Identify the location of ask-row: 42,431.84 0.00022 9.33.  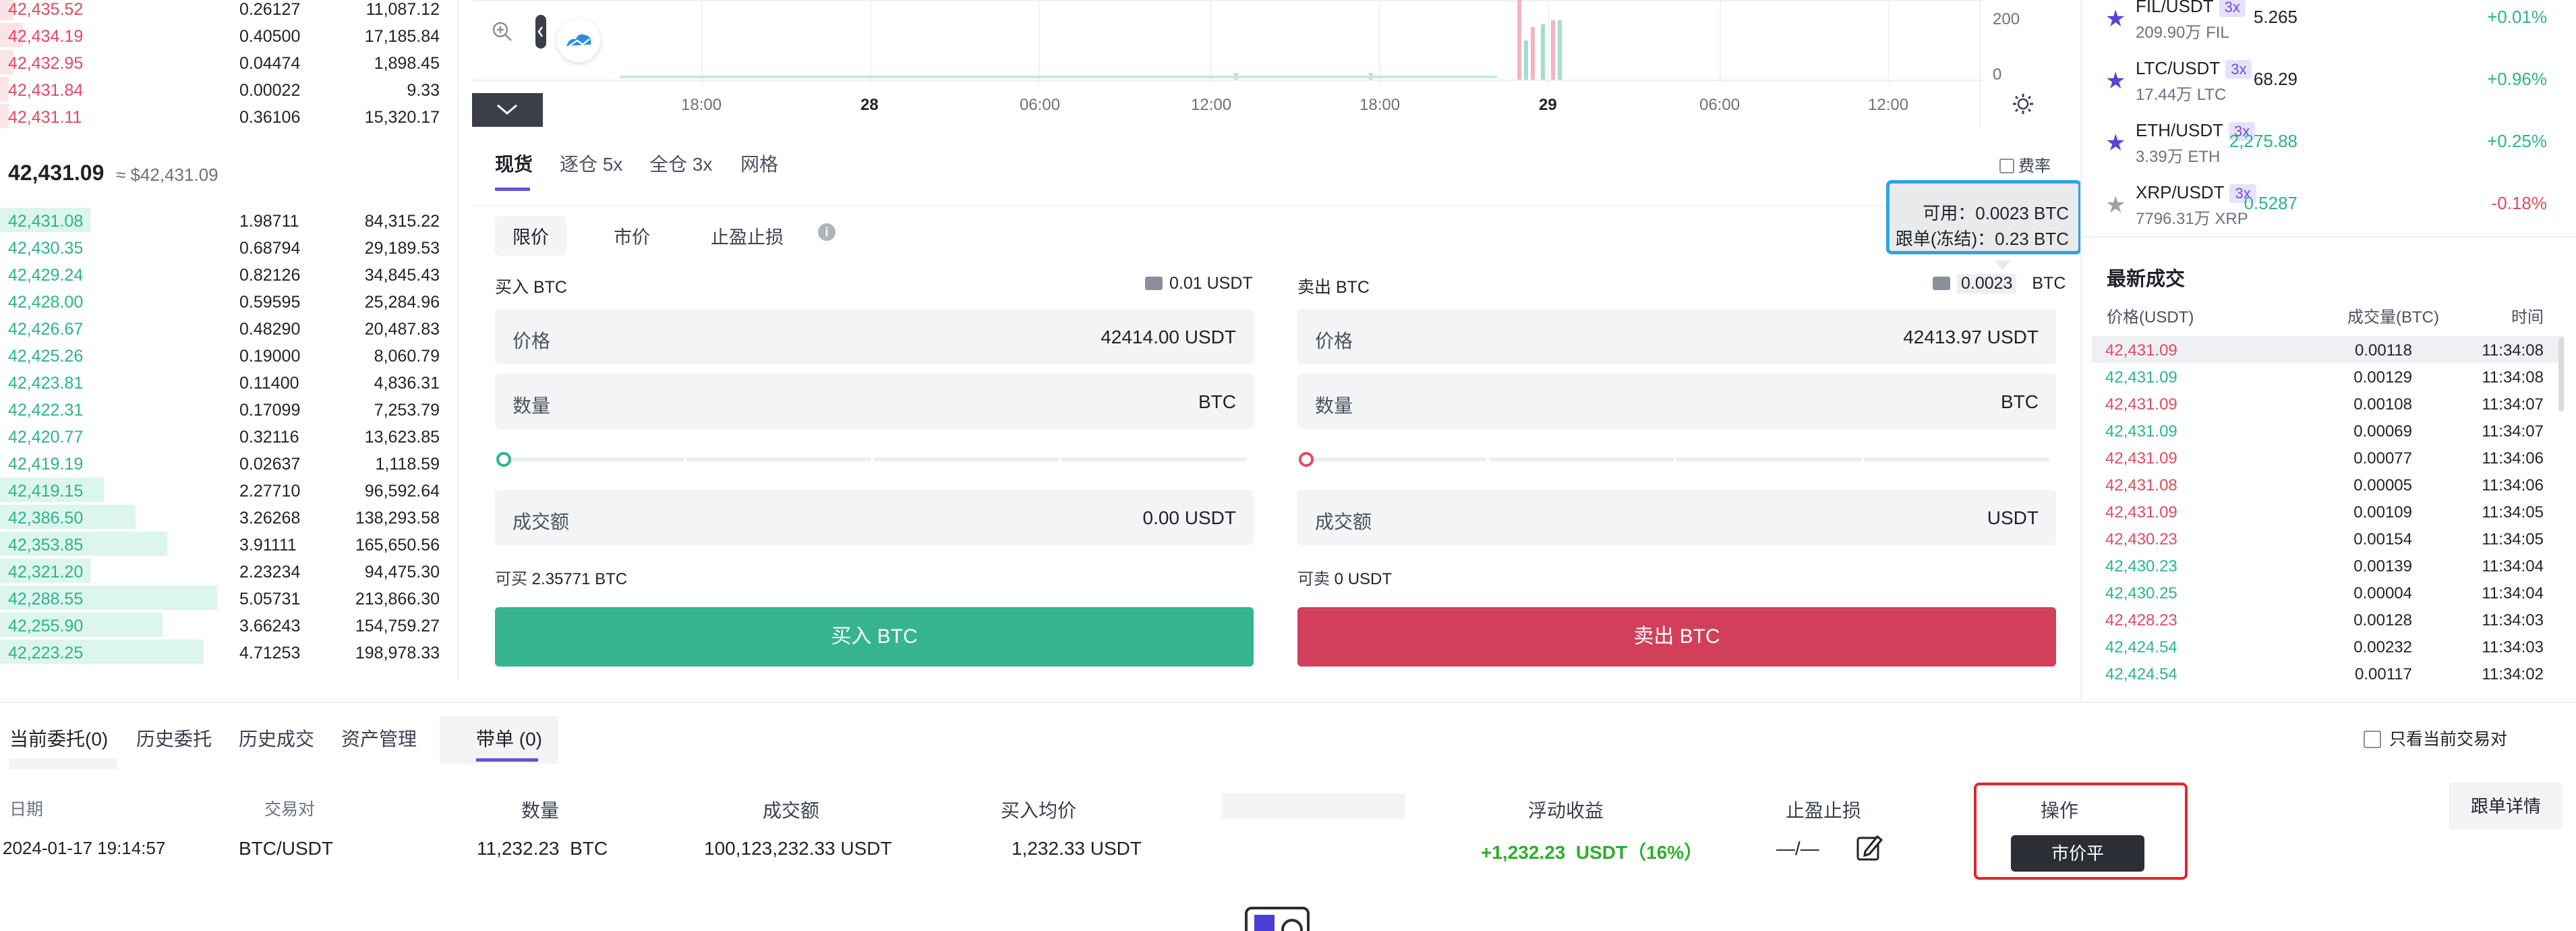
(226, 89).